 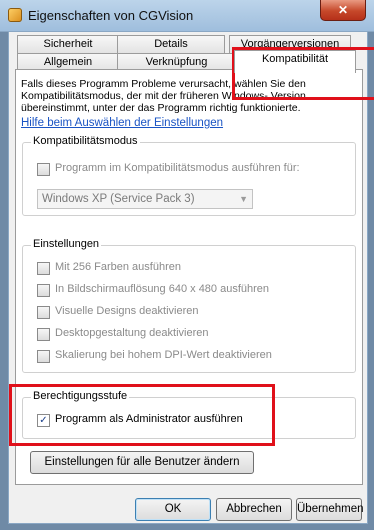 I want to click on cancel-button: Abbrechen, so click(x=254, y=509).